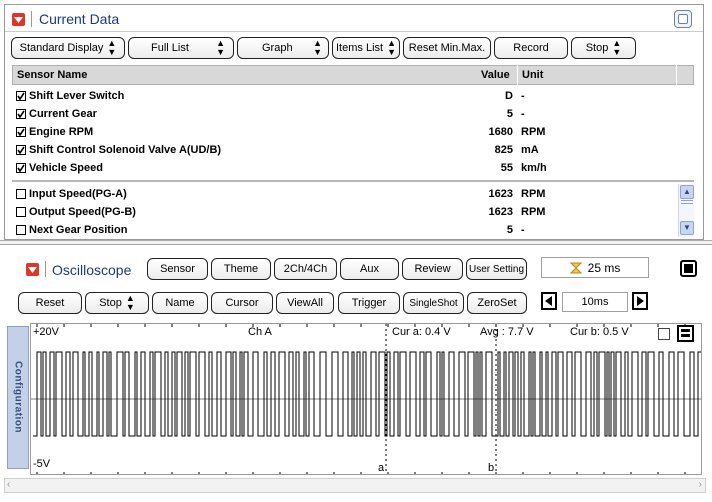 Image resolution: width=712 pixels, height=502 pixels. I want to click on table-row: Vehicle Speed 55 km/h, so click(345, 168).